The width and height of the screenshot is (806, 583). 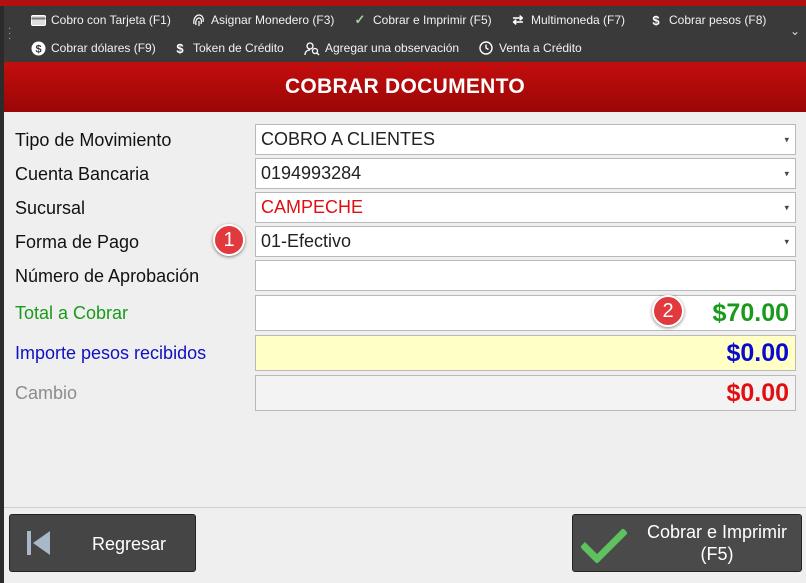 I want to click on venta-credito-button: Venta a Crédito, so click(x=530, y=48).